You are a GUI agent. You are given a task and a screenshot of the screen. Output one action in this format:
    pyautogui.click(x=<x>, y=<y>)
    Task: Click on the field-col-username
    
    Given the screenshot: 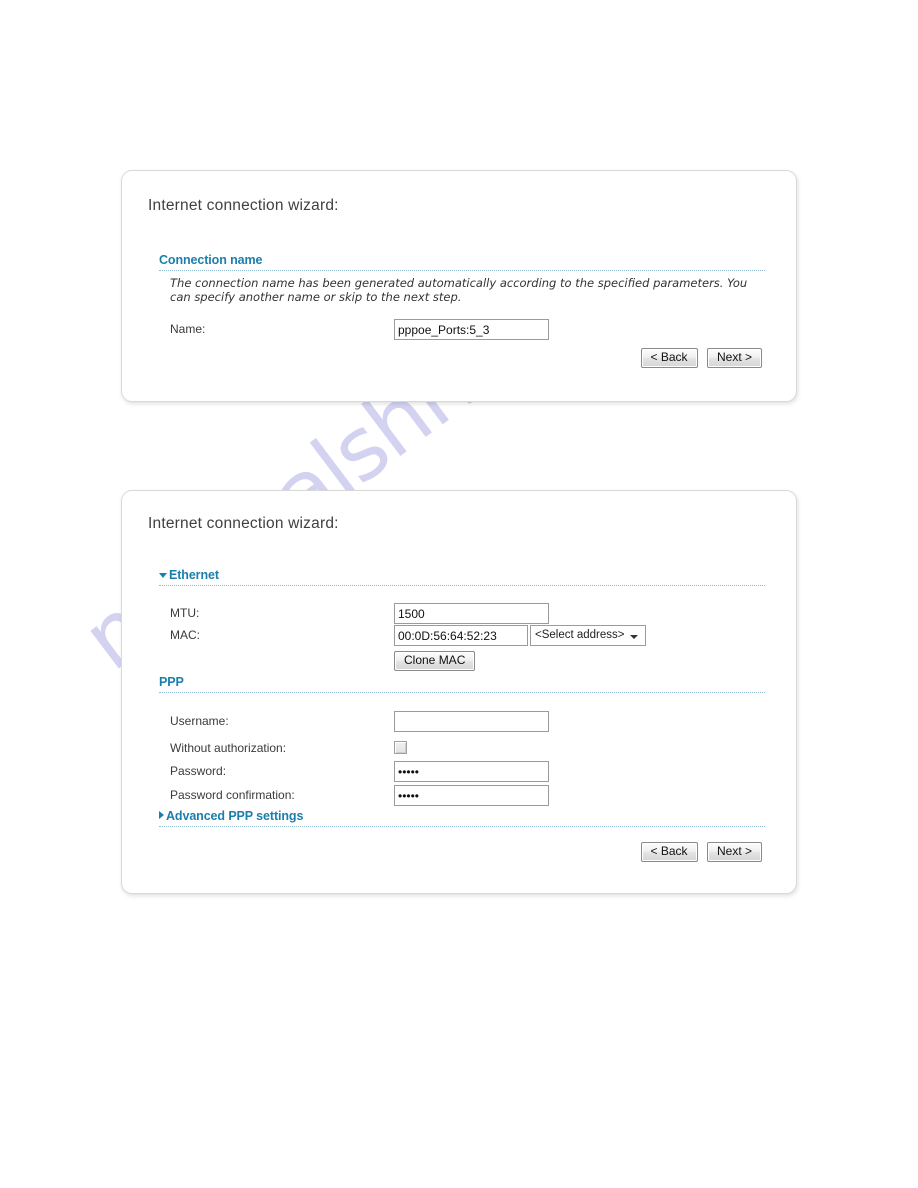 What is the action you would take?
    pyautogui.click(x=471, y=721)
    